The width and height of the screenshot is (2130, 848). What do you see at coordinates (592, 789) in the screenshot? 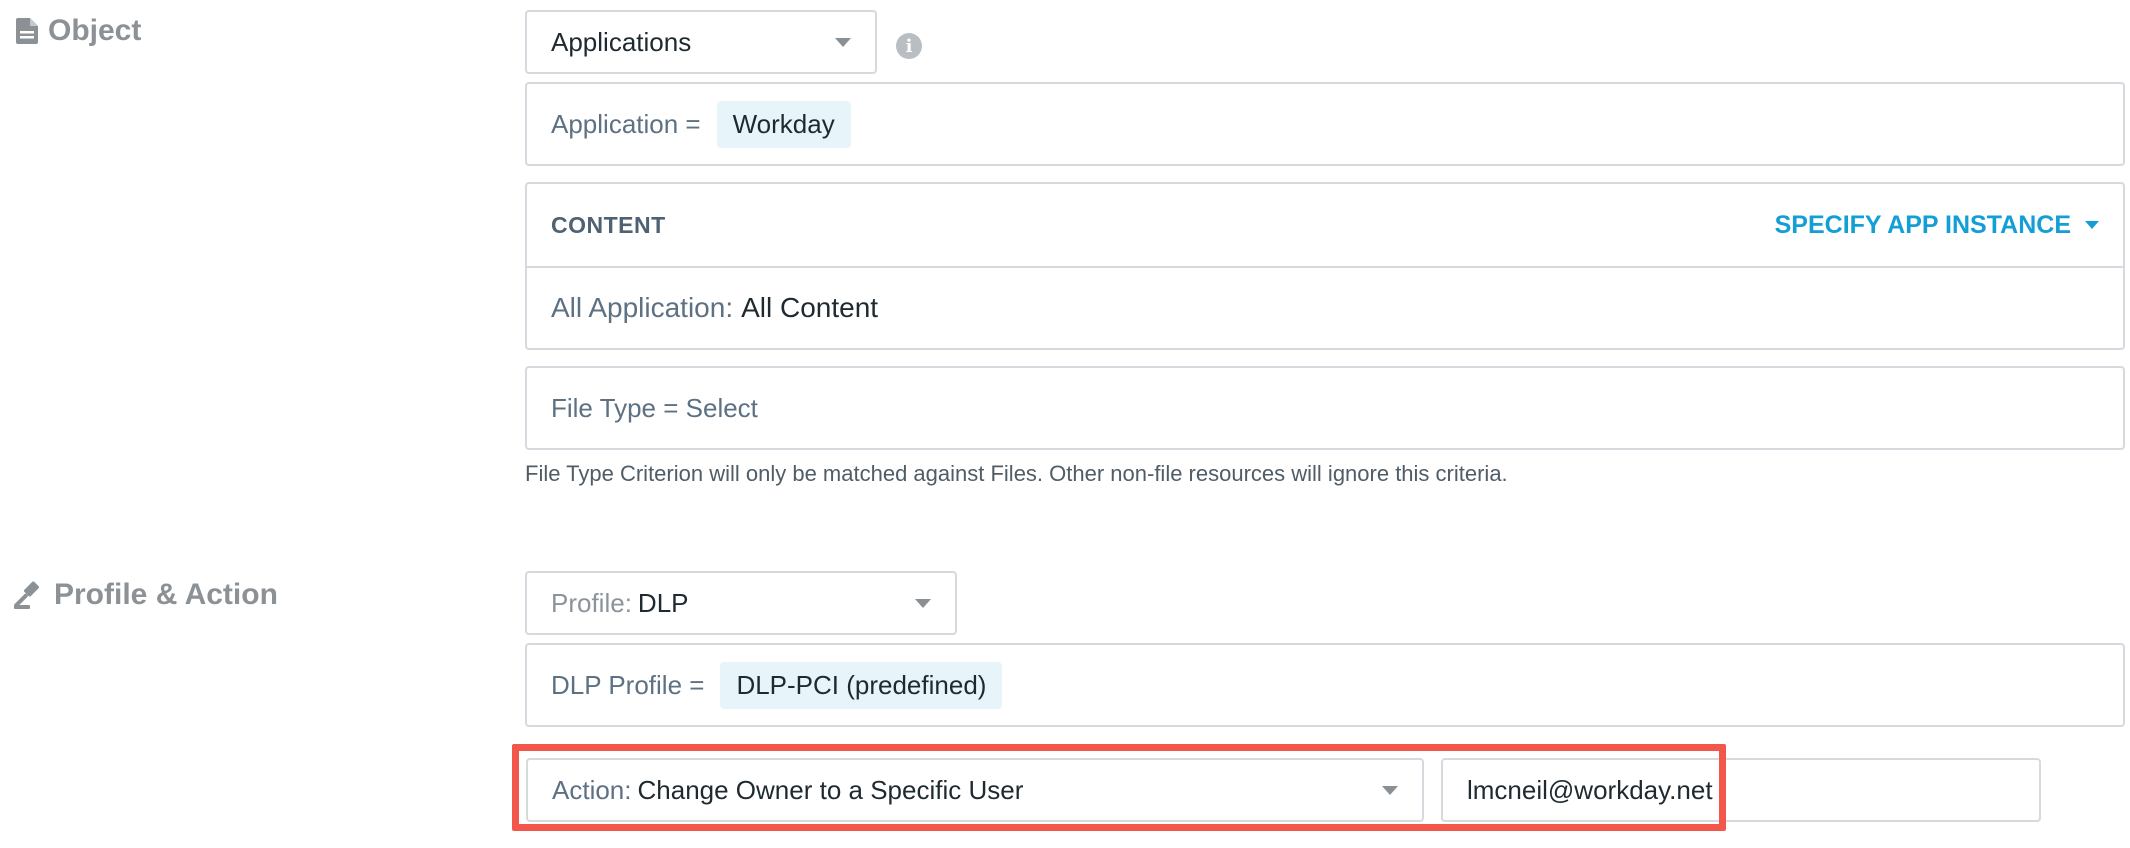
I see `action-select-label: Action:` at bounding box center [592, 789].